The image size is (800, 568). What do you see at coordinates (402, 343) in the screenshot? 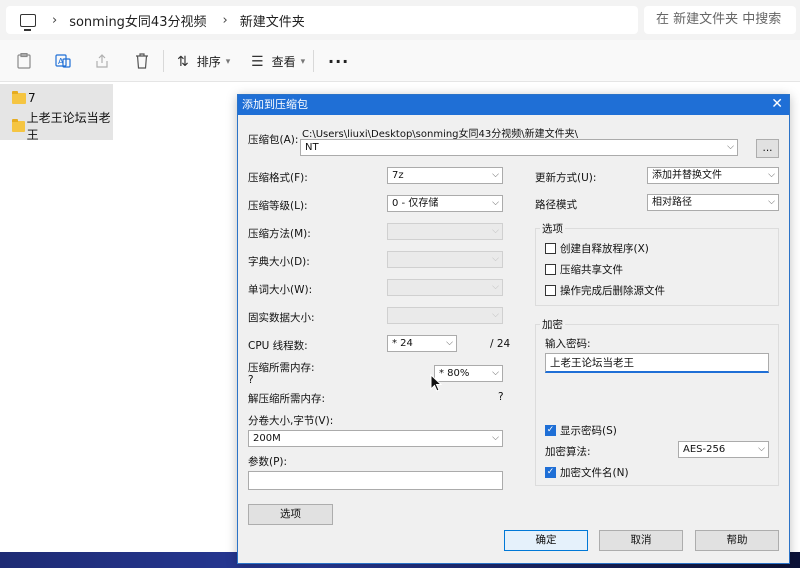
I see `cpu-threads-value: * 24` at bounding box center [402, 343].